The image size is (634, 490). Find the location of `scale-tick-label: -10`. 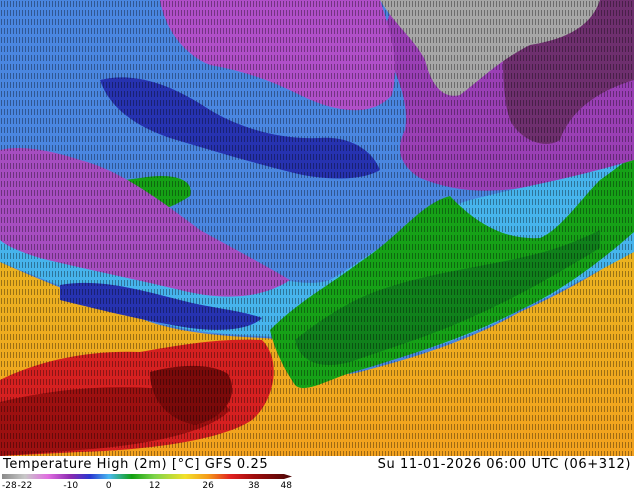

scale-tick-label: -10 is located at coordinates (70, 485).